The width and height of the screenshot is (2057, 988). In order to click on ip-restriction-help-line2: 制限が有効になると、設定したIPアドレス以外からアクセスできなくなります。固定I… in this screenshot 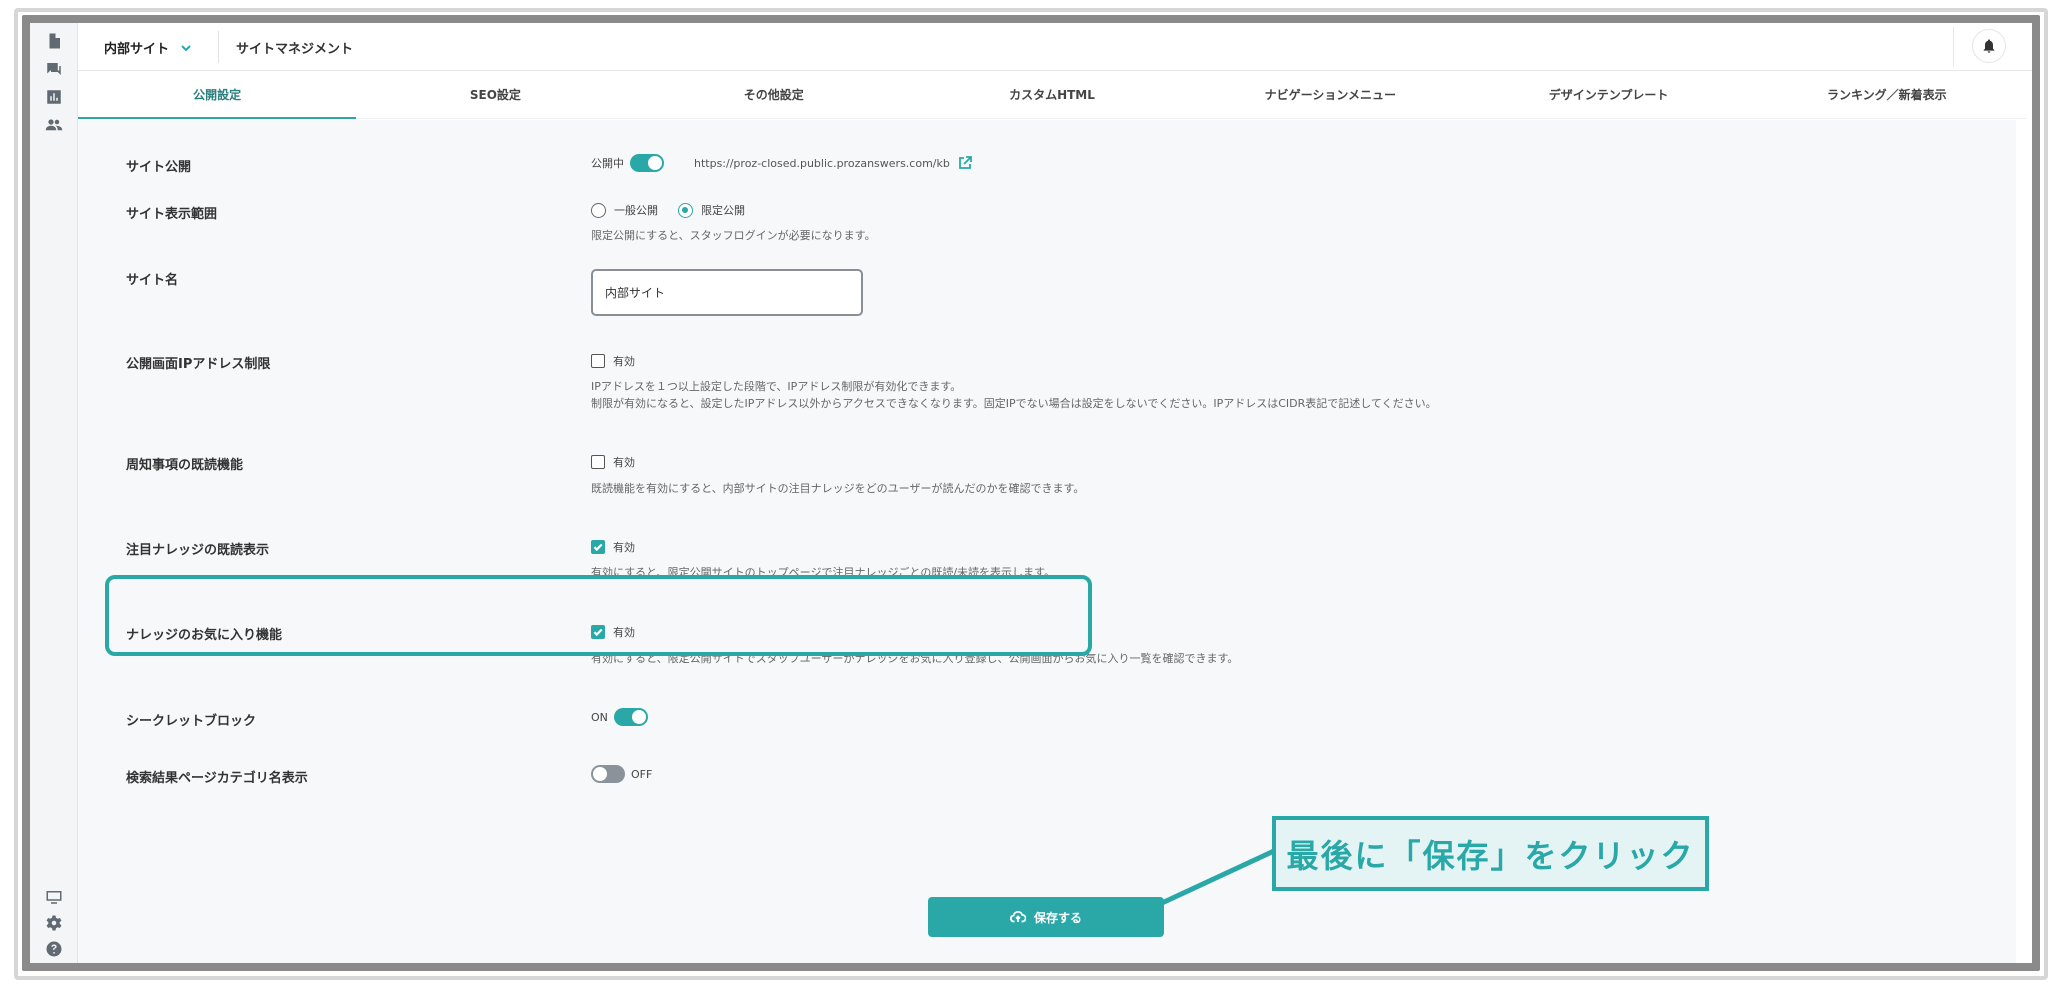, I will do `click(1014, 403)`.